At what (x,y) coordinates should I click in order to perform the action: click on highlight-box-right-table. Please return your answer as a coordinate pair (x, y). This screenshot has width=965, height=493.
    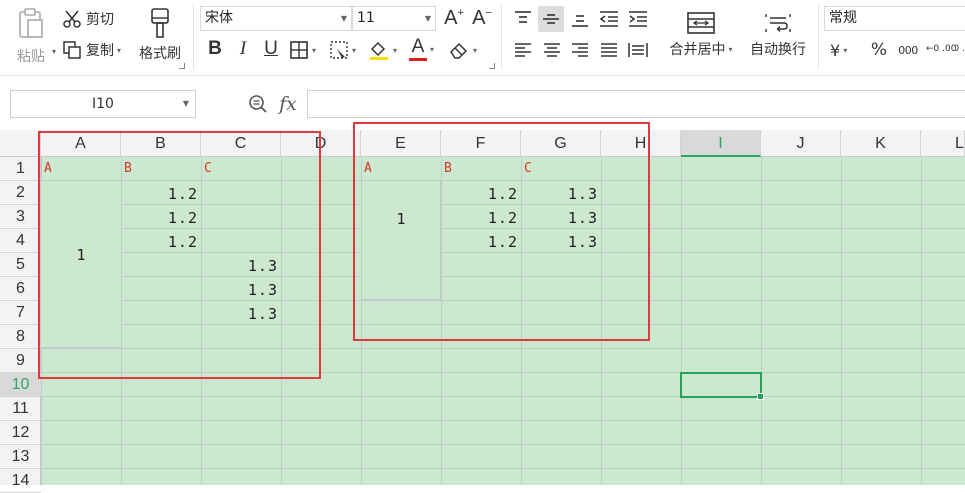
    Looking at the image, I should click on (501, 231).